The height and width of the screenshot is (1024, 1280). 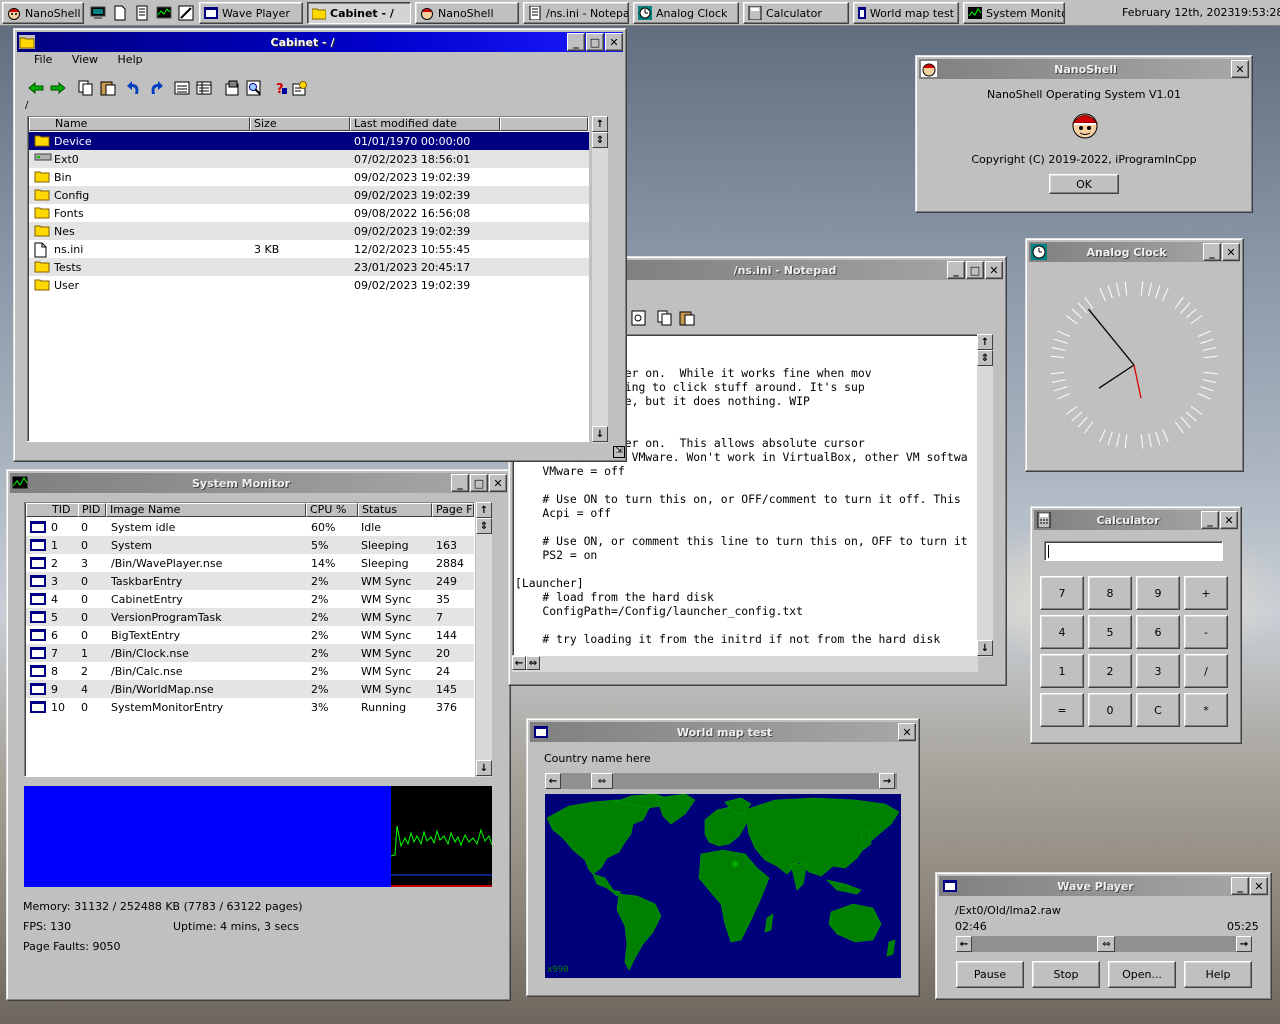 What do you see at coordinates (182, 88) in the screenshot?
I see `list-view-button` at bounding box center [182, 88].